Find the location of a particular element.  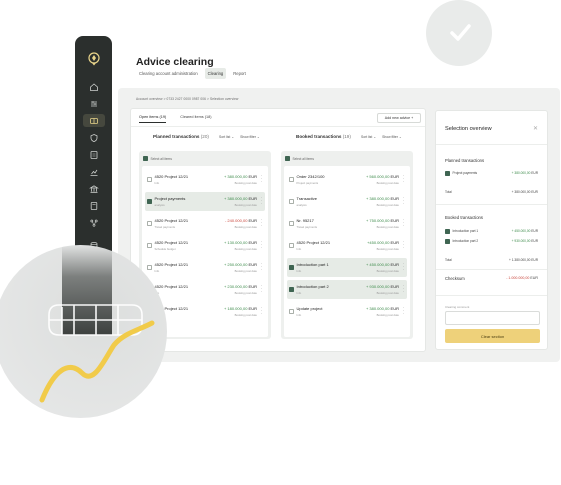

amount: + 380.000,00 is located at coordinates (521, 173).